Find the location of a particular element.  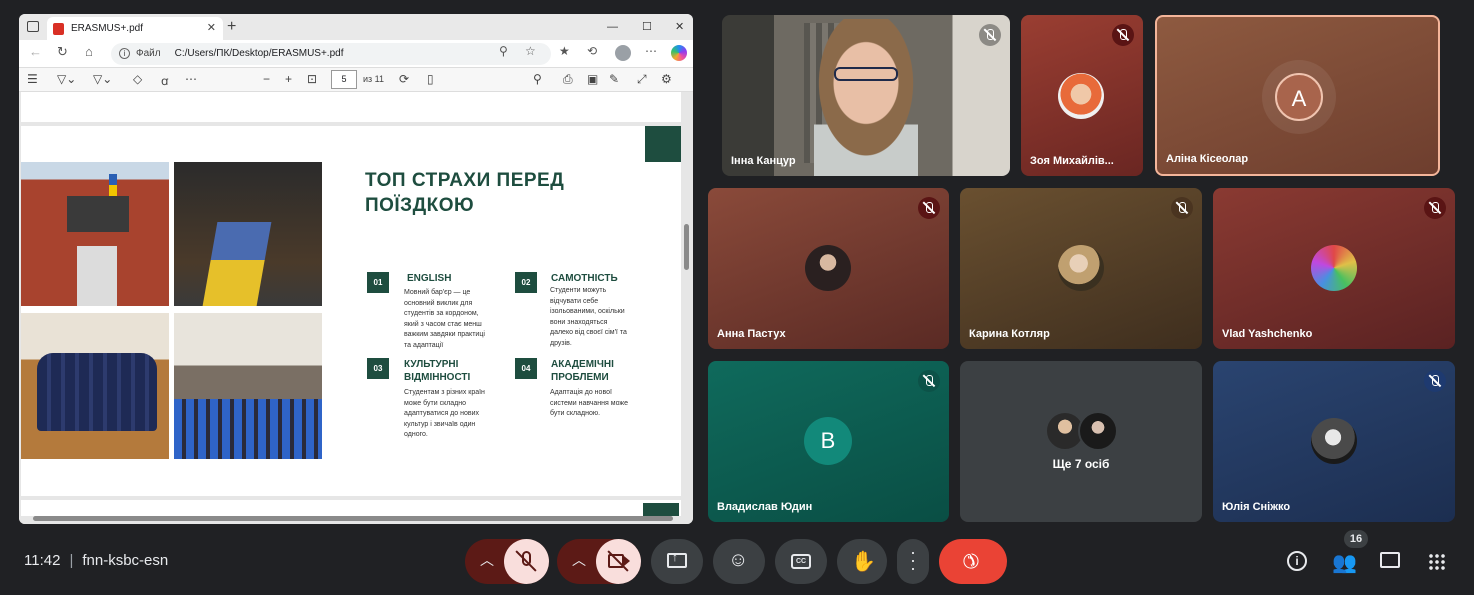

print-icon: ⎙ is located at coordinates (568, 79).